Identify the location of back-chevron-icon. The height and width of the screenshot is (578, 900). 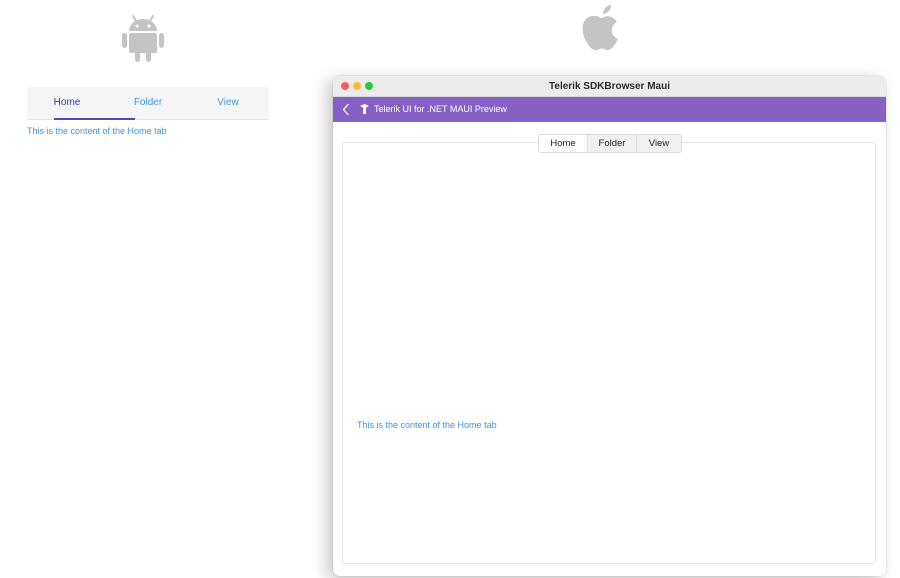
(346, 109).